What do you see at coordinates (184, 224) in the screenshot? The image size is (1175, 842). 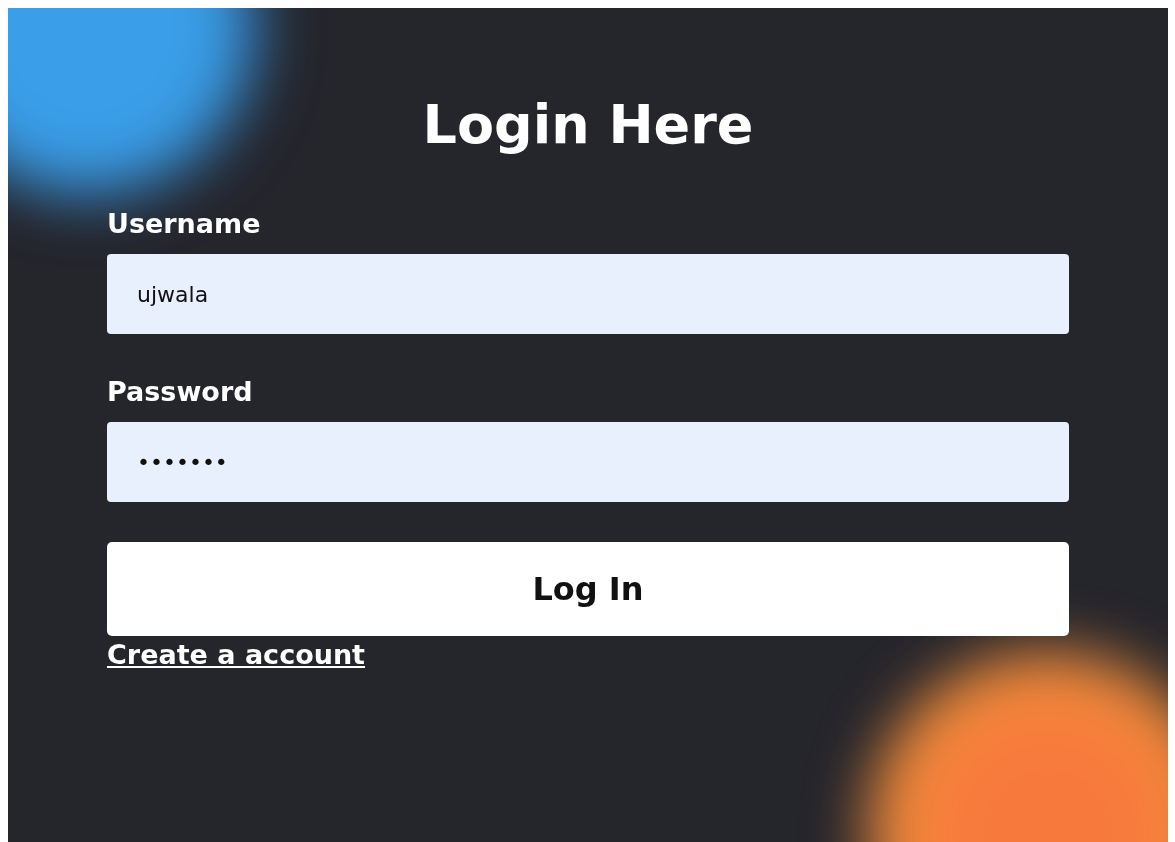 I see `field-label: Username` at bounding box center [184, 224].